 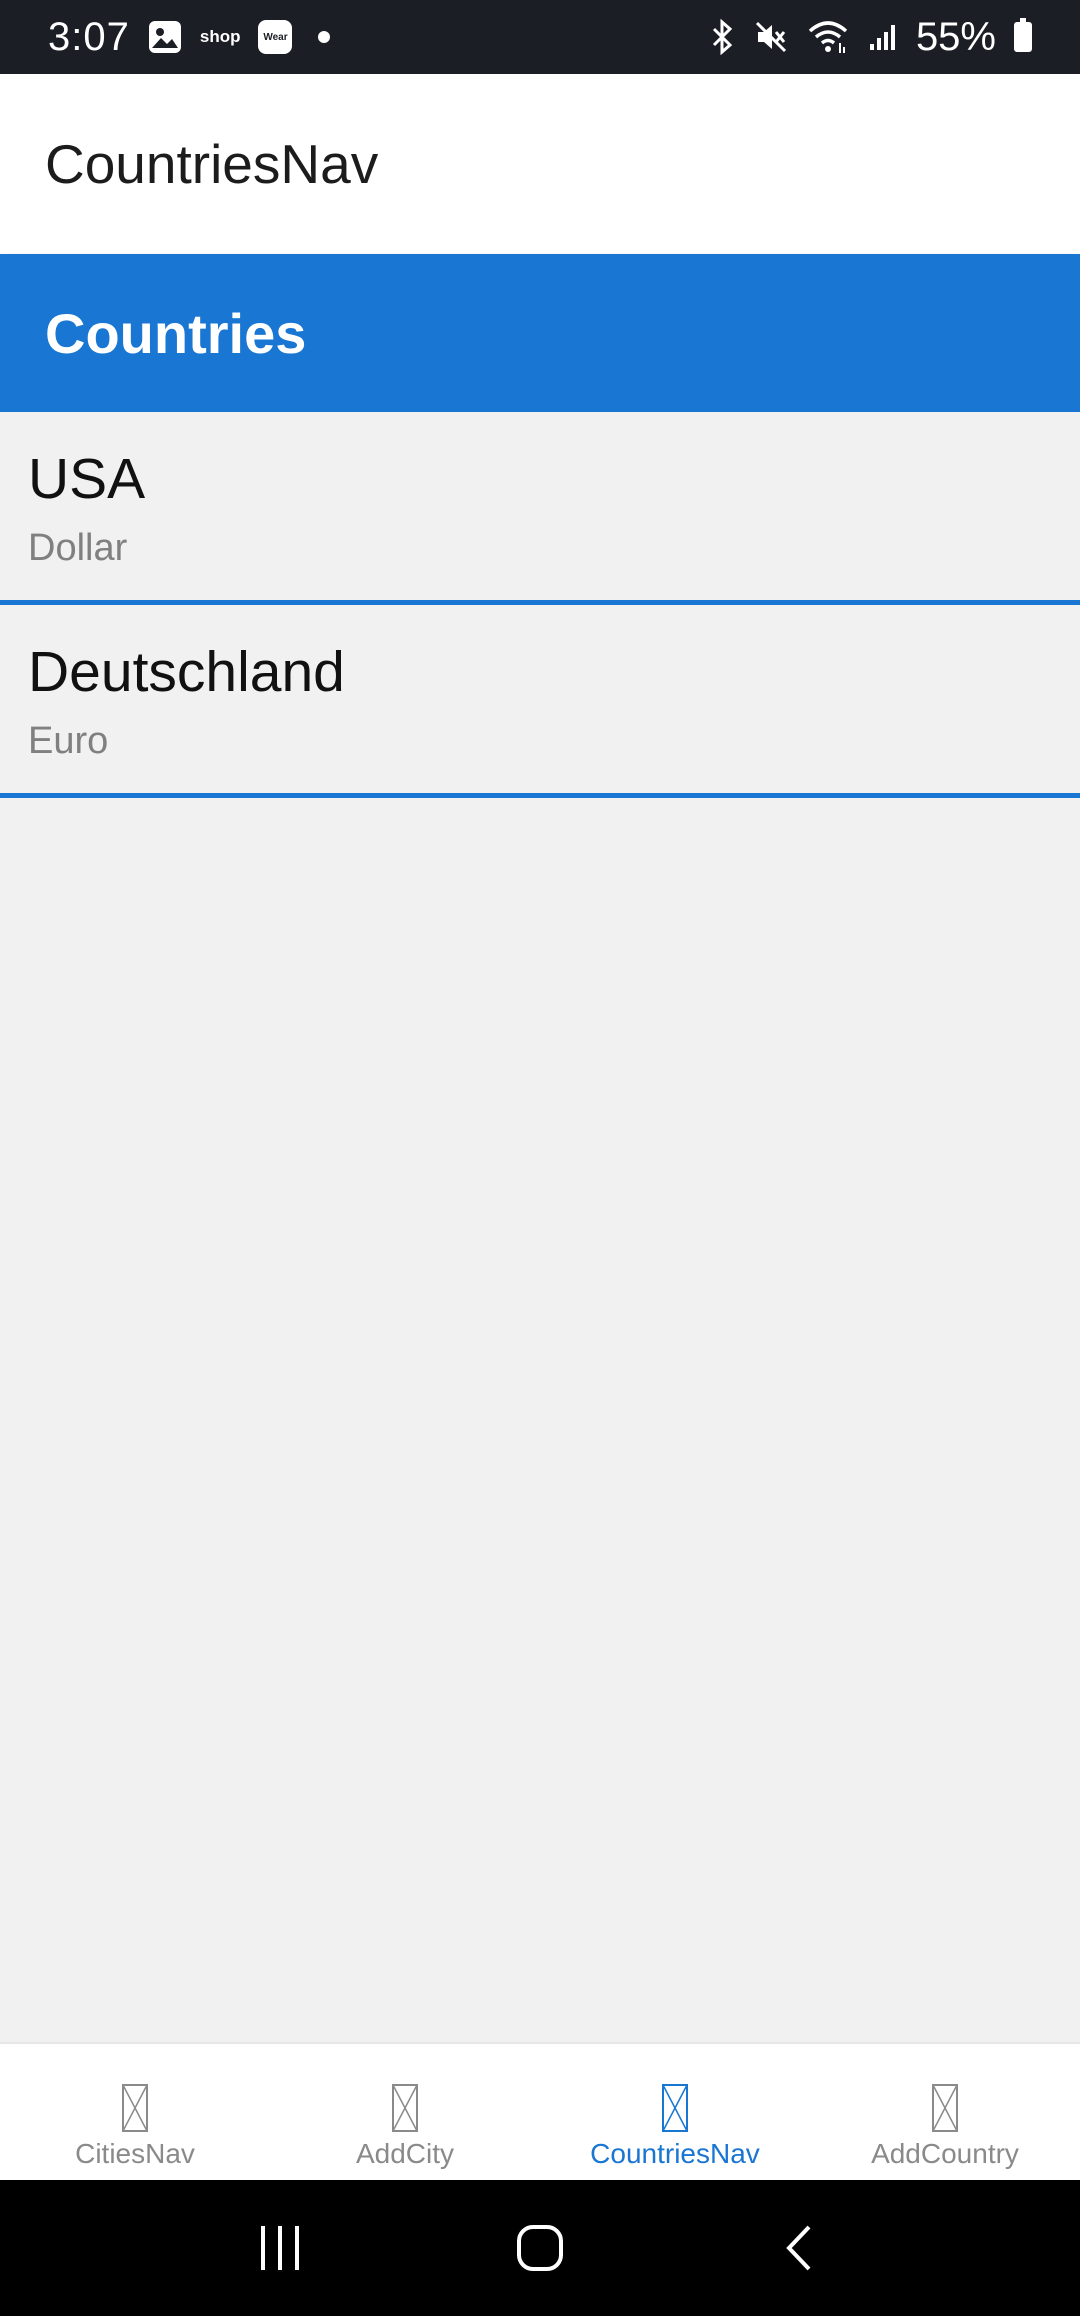 I want to click on tab-label: AddCity, so click(x=405, y=2153).